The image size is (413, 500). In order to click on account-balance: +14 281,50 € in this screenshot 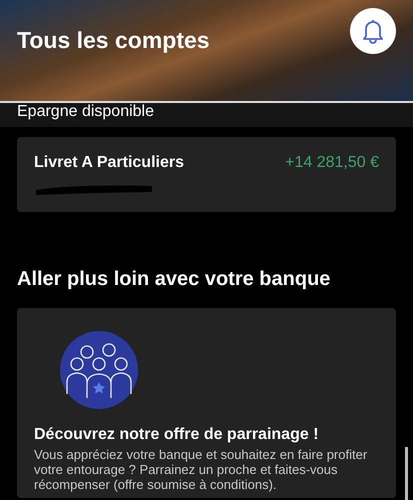, I will do `click(332, 163)`.